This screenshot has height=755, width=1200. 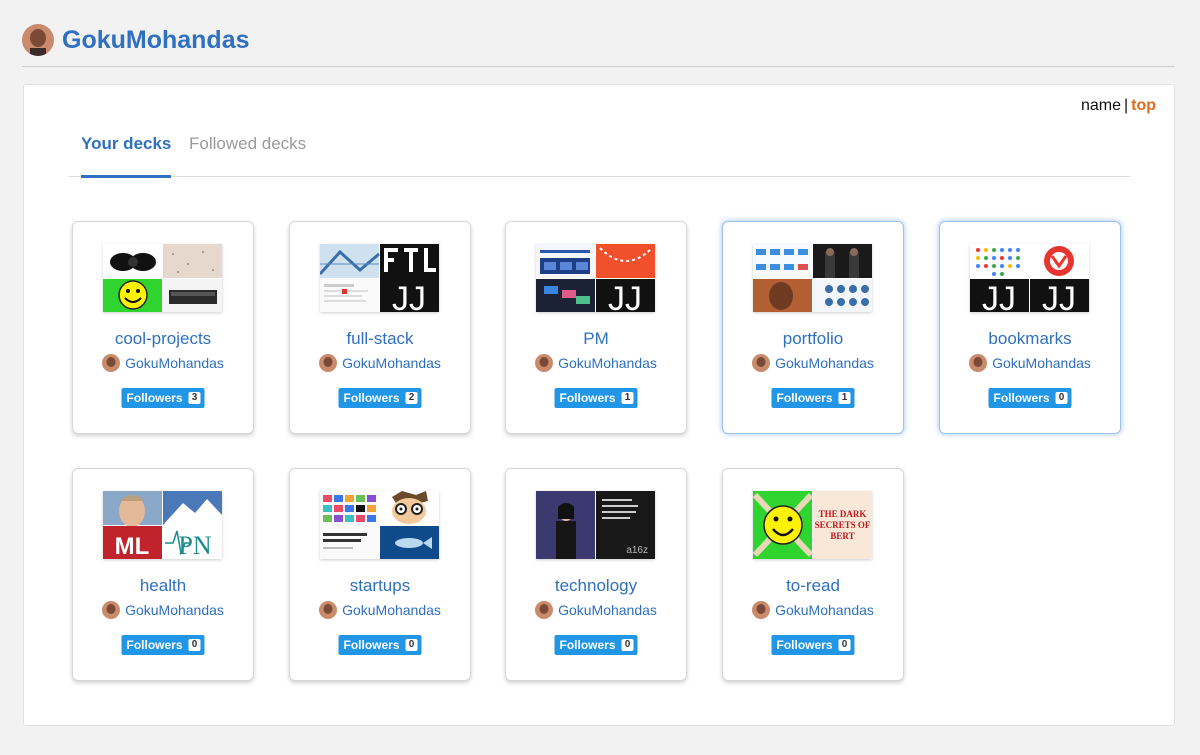 What do you see at coordinates (1143, 105) in the screenshot?
I see `sort-by-top: top` at bounding box center [1143, 105].